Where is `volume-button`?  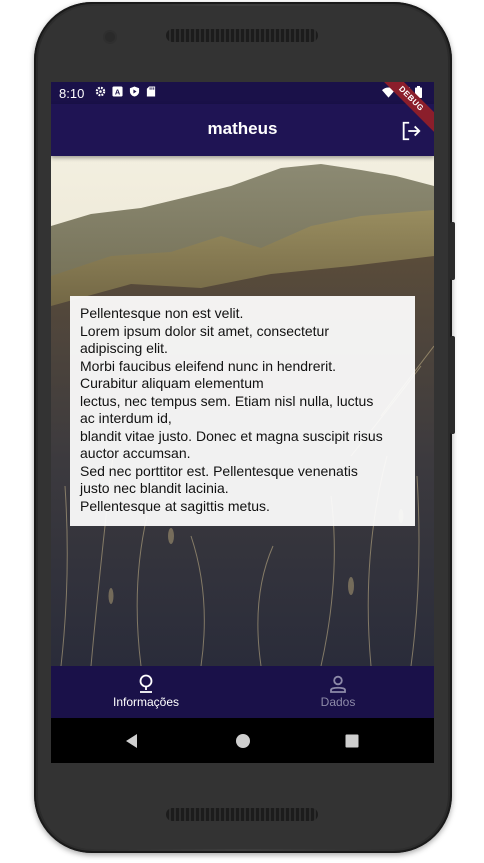
volume-button is located at coordinates (452, 385).